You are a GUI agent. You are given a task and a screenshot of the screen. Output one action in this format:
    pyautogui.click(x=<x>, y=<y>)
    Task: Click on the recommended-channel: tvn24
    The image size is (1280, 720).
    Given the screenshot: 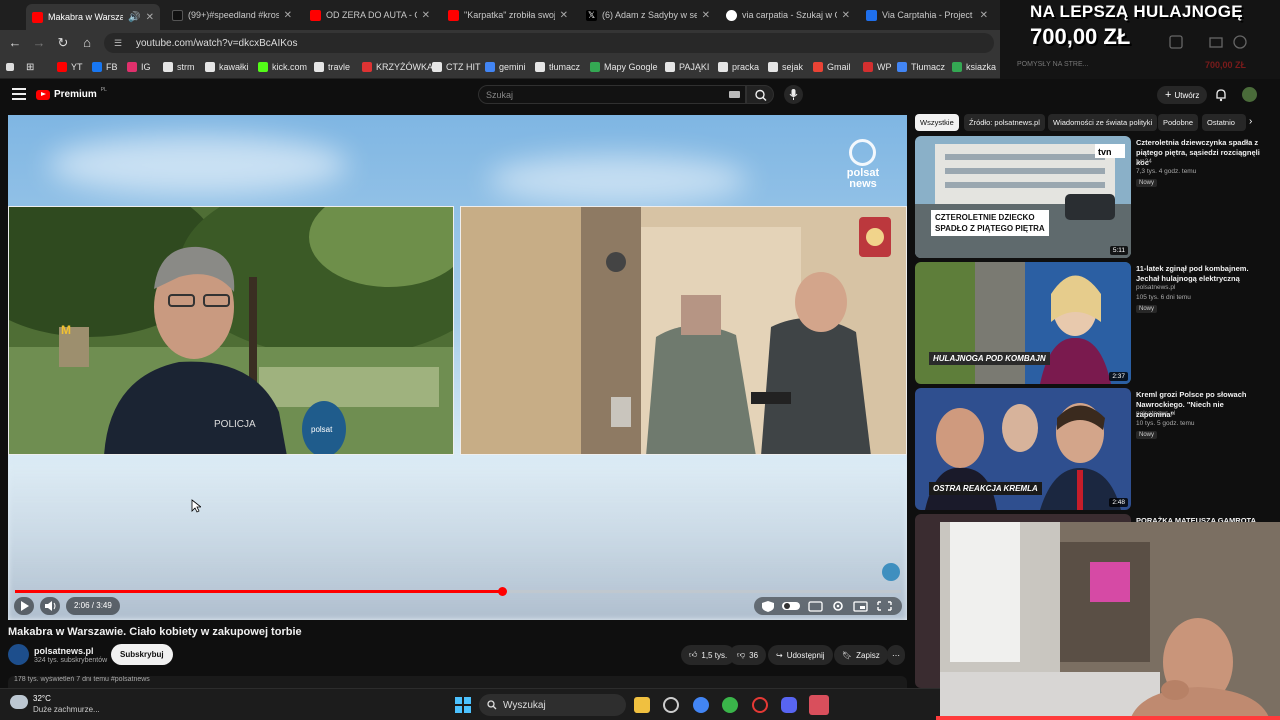 What is the action you would take?
    pyautogui.click(x=1144, y=161)
    